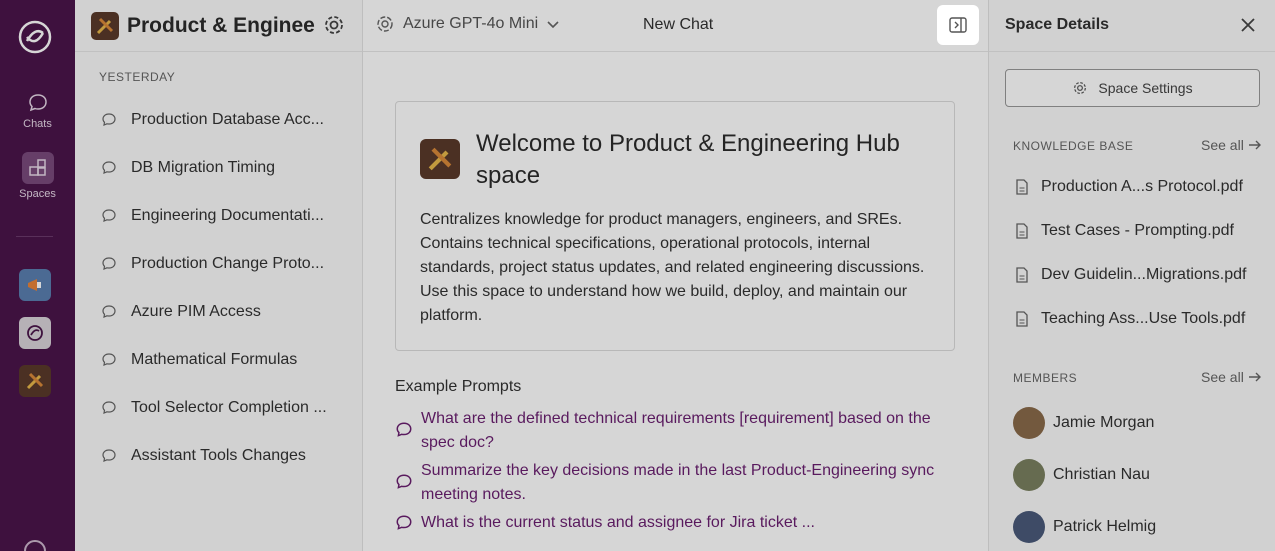  I want to click on openai-icon, so click(385, 24).